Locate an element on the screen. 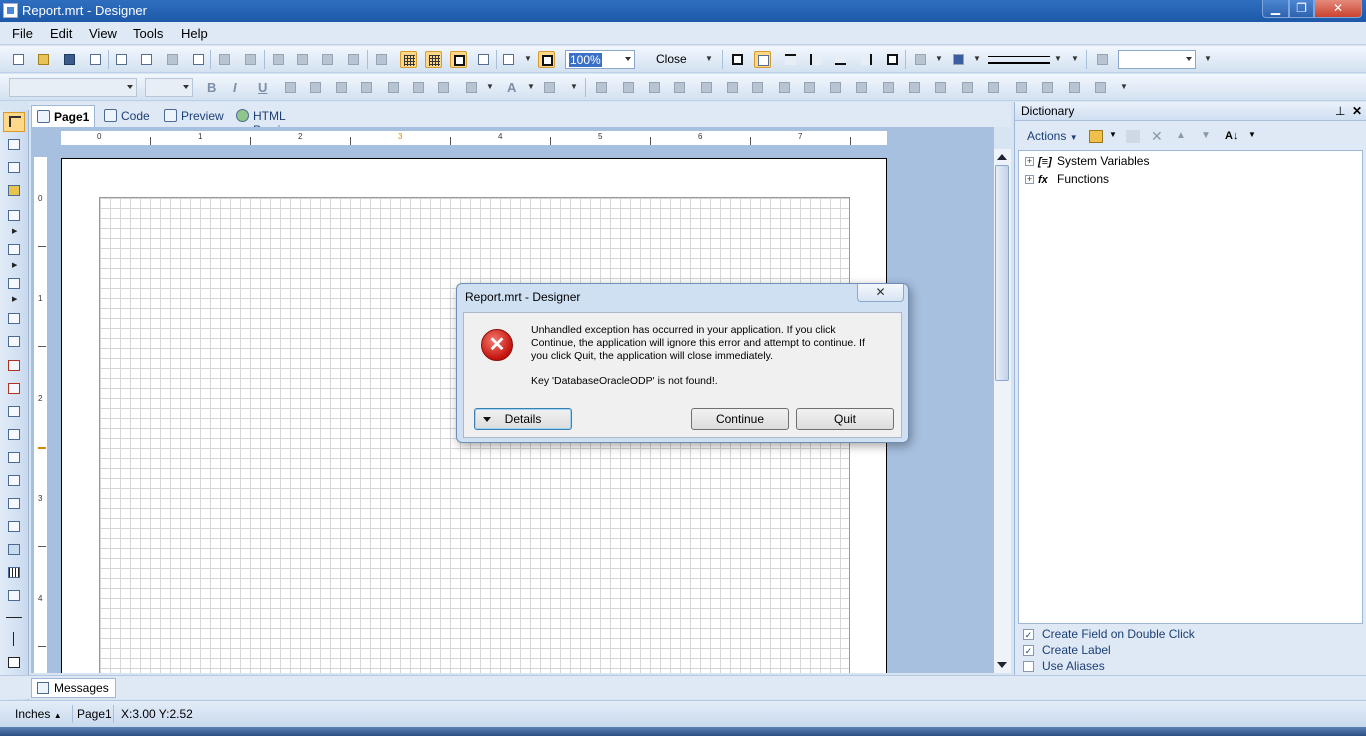 The image size is (1366, 736). quit-button: Quit is located at coordinates (845, 419).